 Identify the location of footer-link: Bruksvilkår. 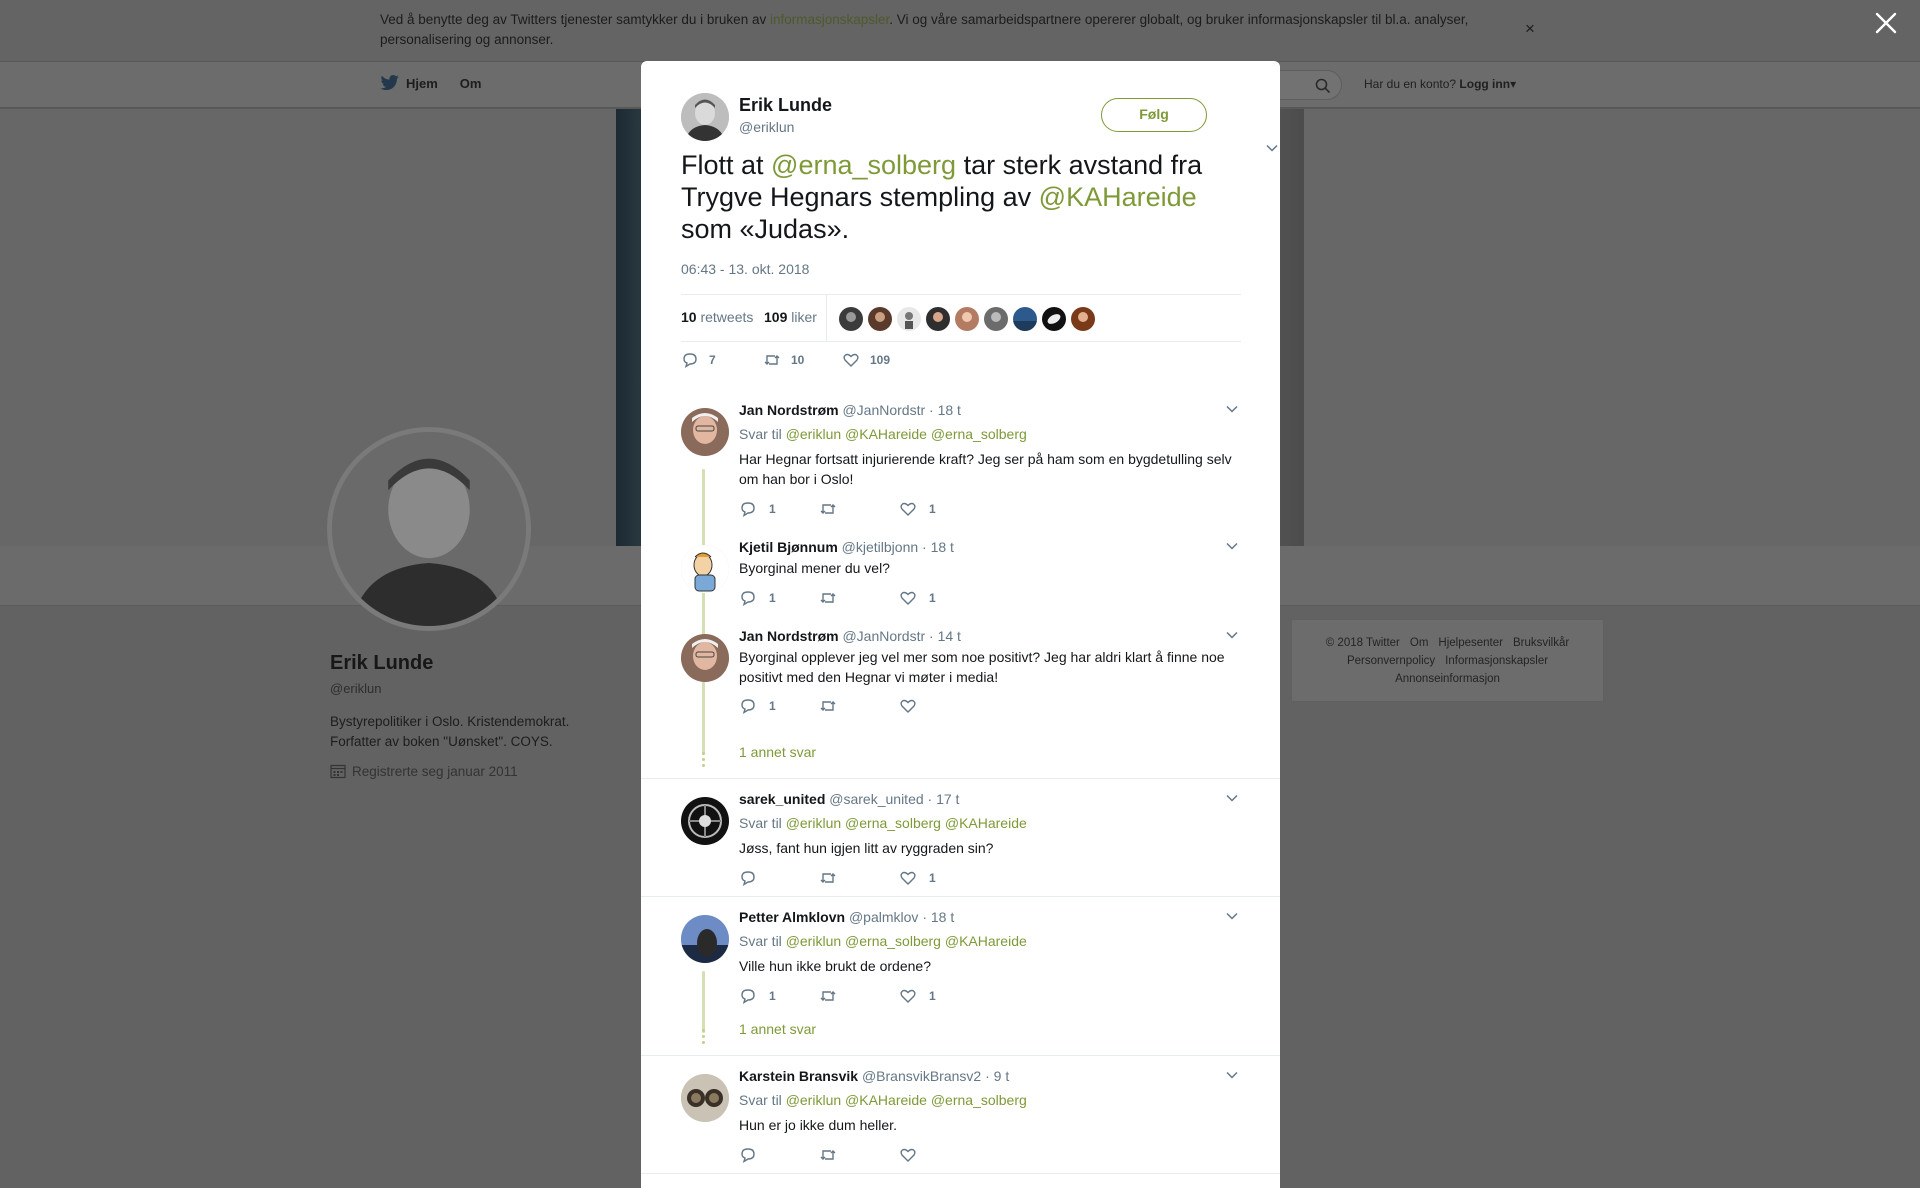
(1541, 643).